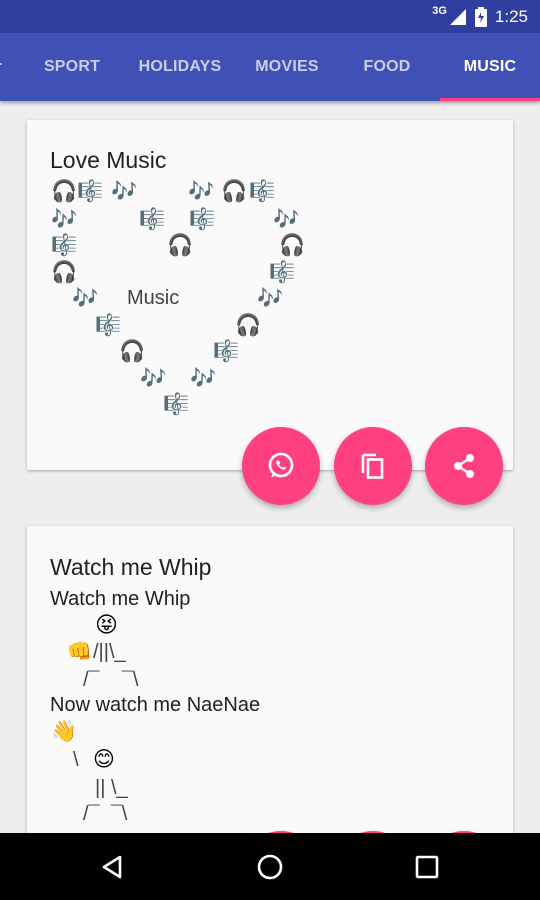  I want to click on network-type: 3G, so click(439, 10).